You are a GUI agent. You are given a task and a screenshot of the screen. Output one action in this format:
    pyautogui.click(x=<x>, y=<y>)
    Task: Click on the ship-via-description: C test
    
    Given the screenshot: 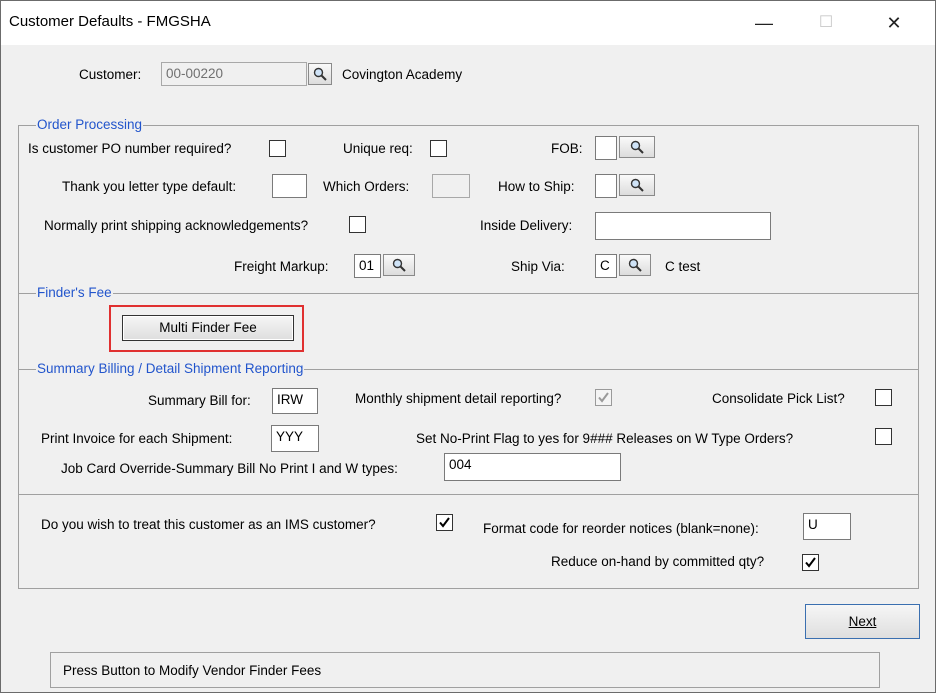 What is the action you would take?
    pyautogui.click(x=683, y=266)
    